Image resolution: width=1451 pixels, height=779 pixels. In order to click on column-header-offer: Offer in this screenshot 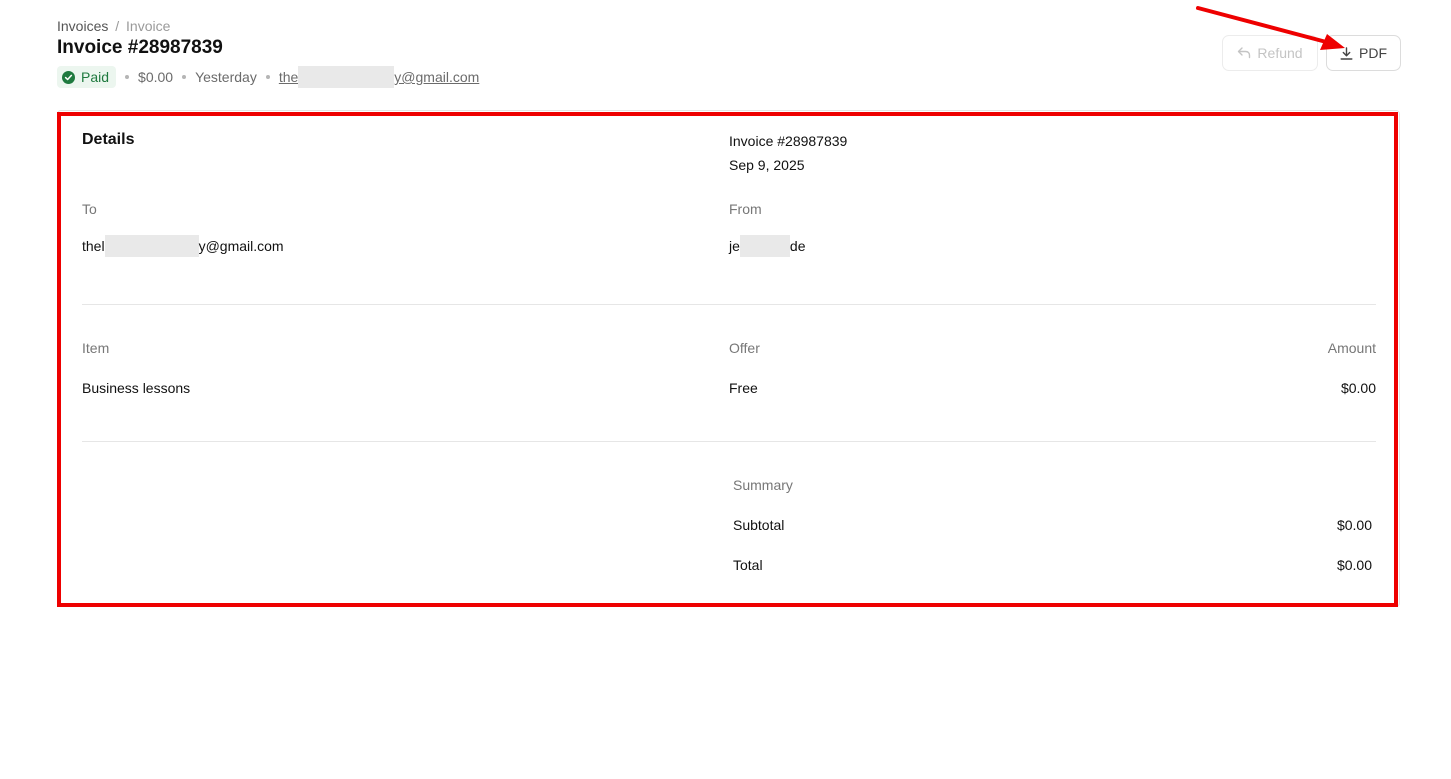, I will do `click(744, 348)`.